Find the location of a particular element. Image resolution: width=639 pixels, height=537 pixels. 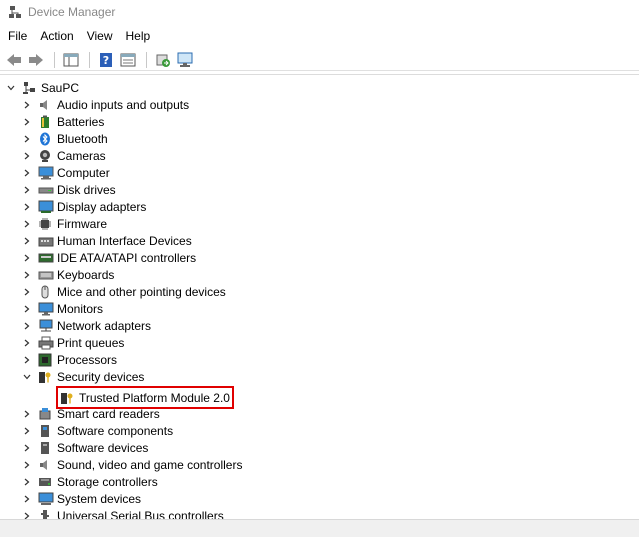

tree-item-label: Mice and other pointing devices is located at coordinates (141, 291).